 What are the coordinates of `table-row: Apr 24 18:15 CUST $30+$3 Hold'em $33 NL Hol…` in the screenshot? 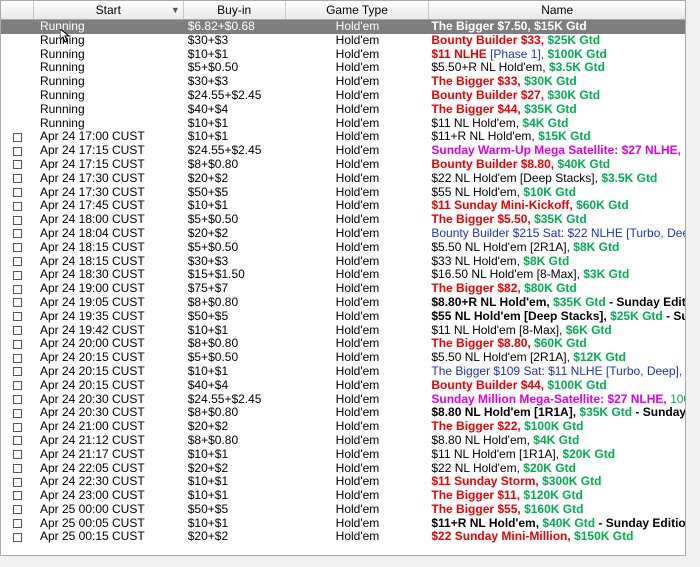 It's located at (343, 262).